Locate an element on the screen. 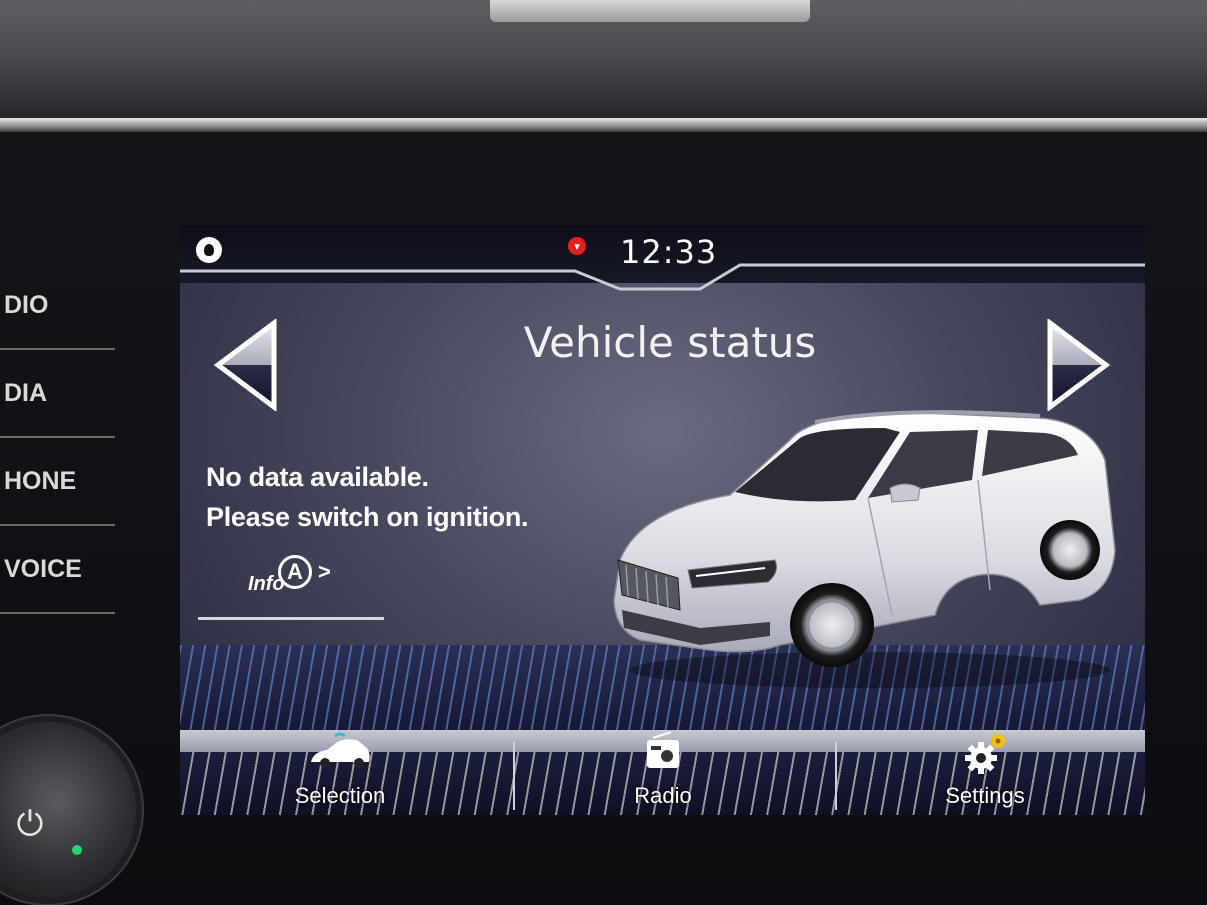 The width and height of the screenshot is (1207, 905). car-icon is located at coordinates (340, 750).